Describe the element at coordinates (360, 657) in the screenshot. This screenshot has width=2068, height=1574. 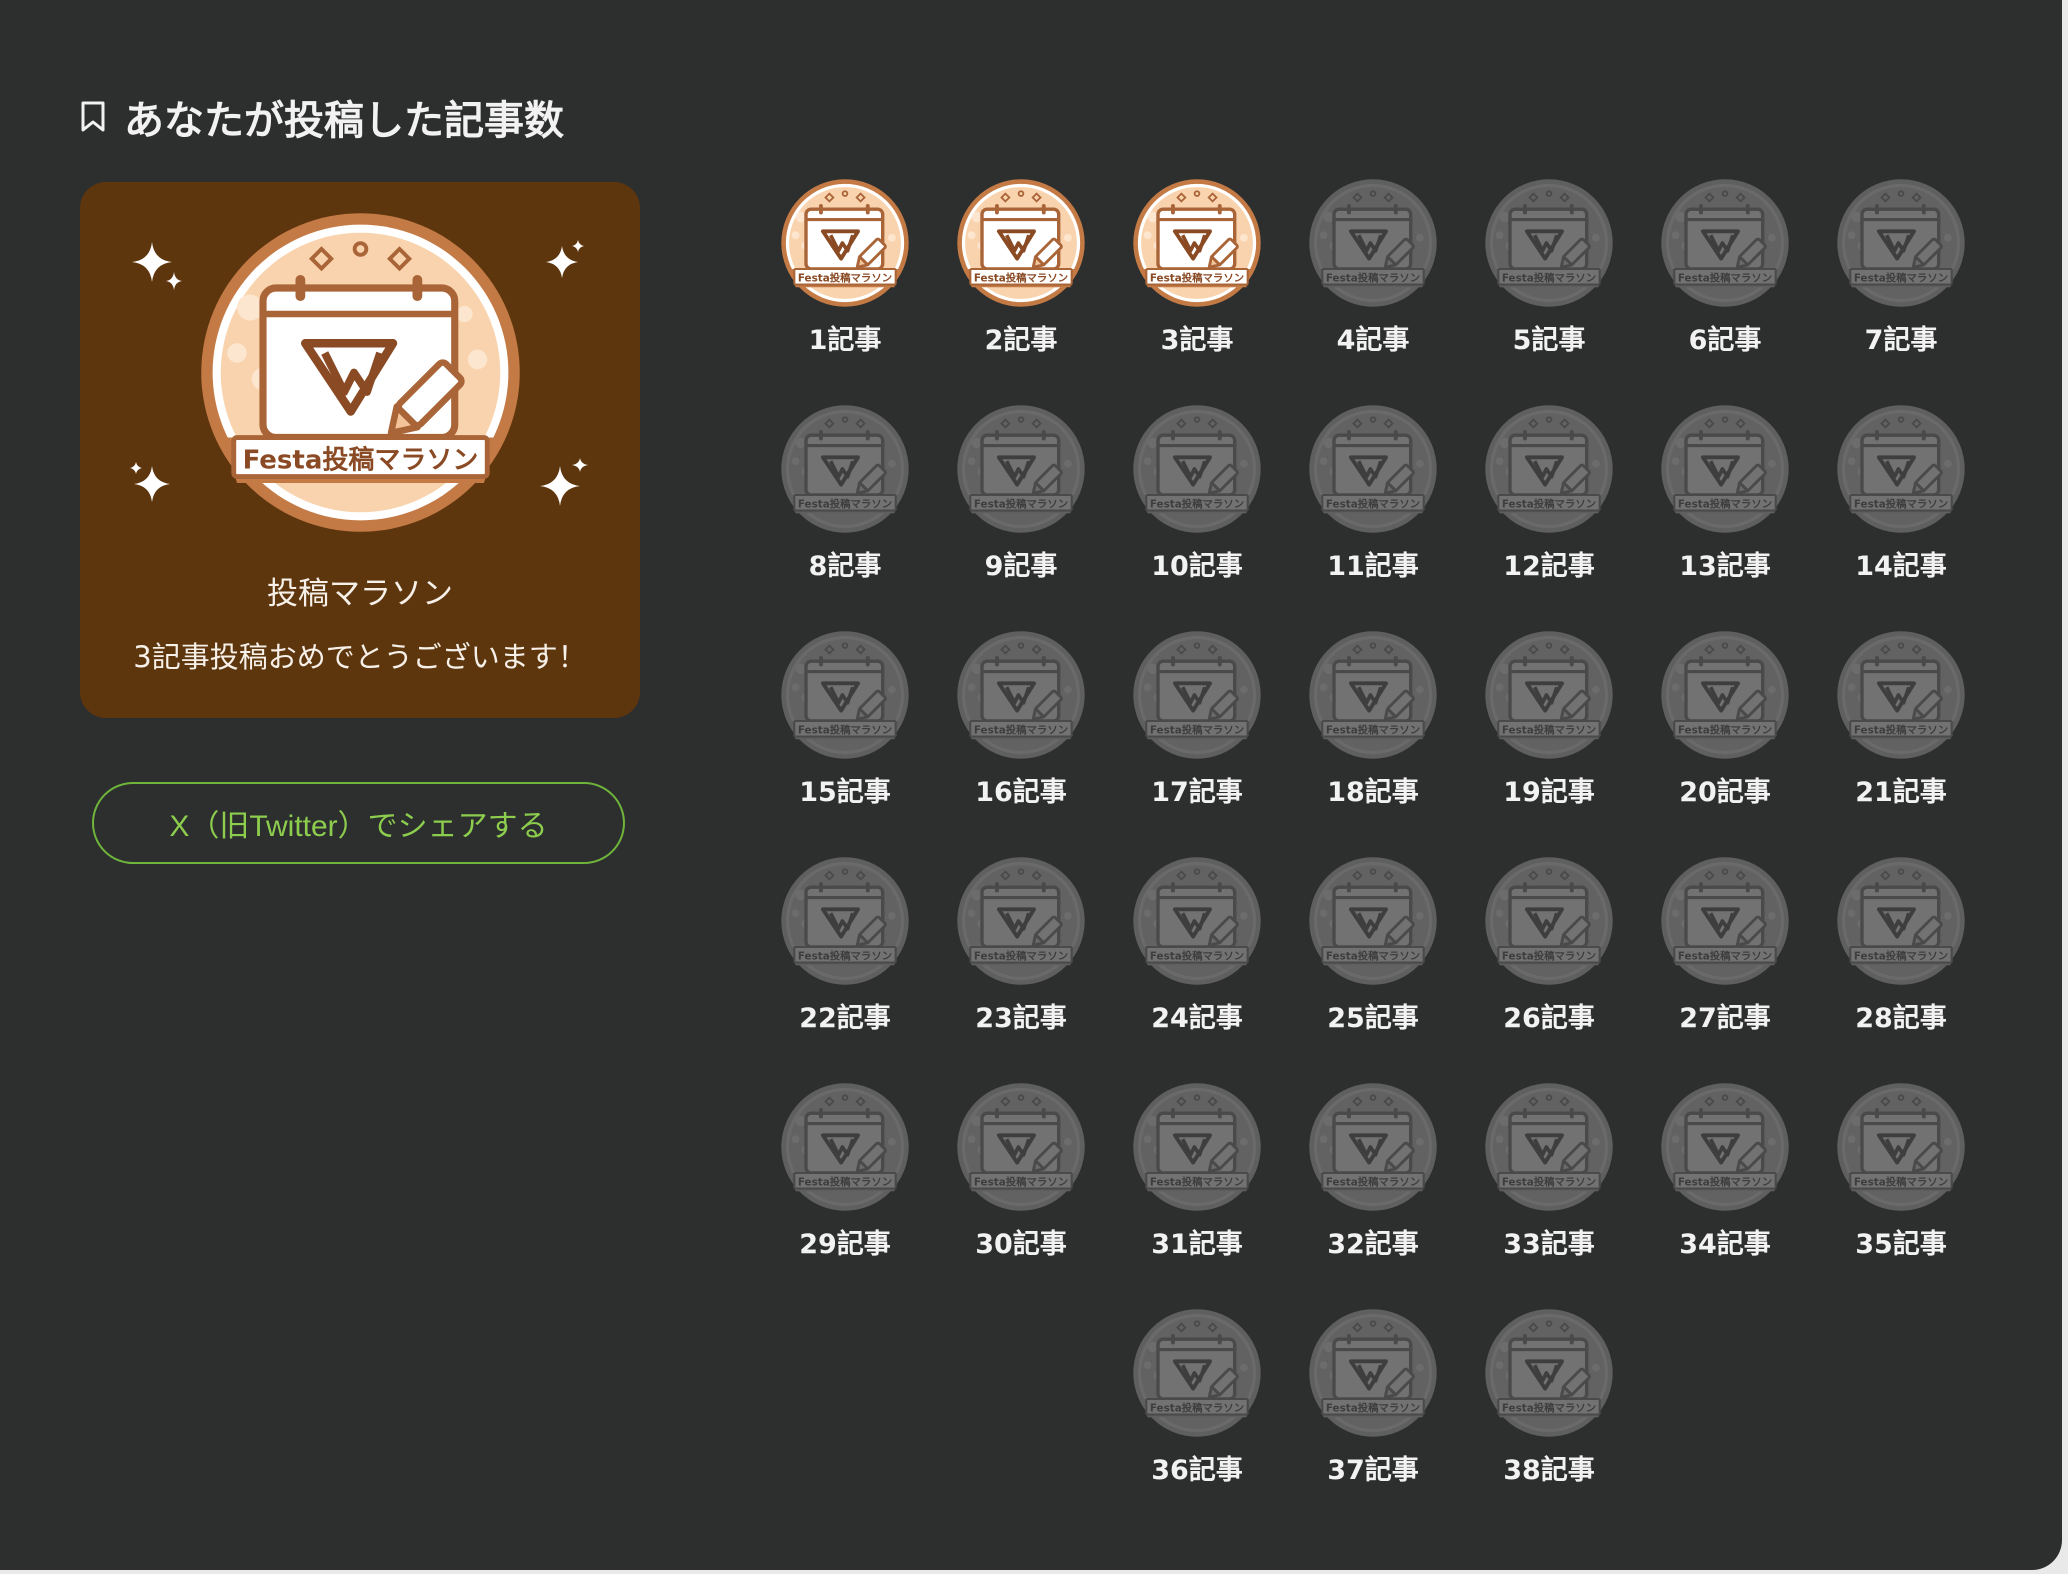
I see `featured-badge-message: 3記事投稿おめでとうございます！` at that location.